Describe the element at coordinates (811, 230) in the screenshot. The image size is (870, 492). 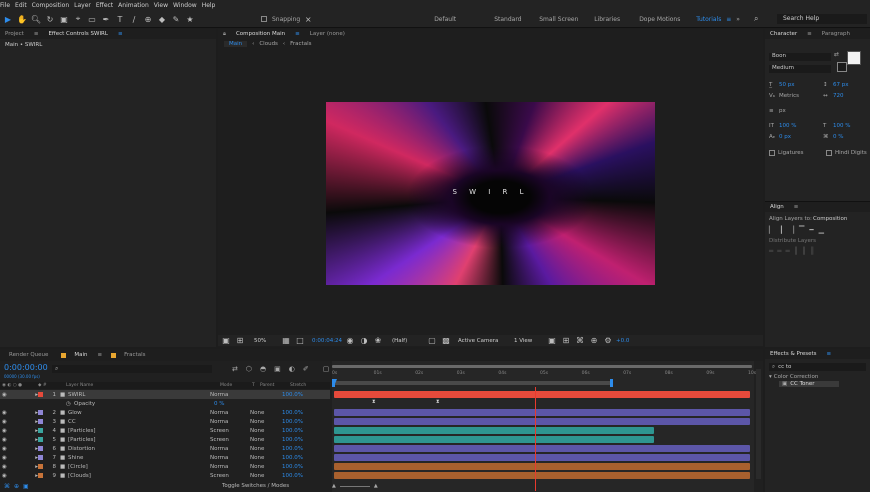
I see `align-vcenter-icon: ━` at that location.